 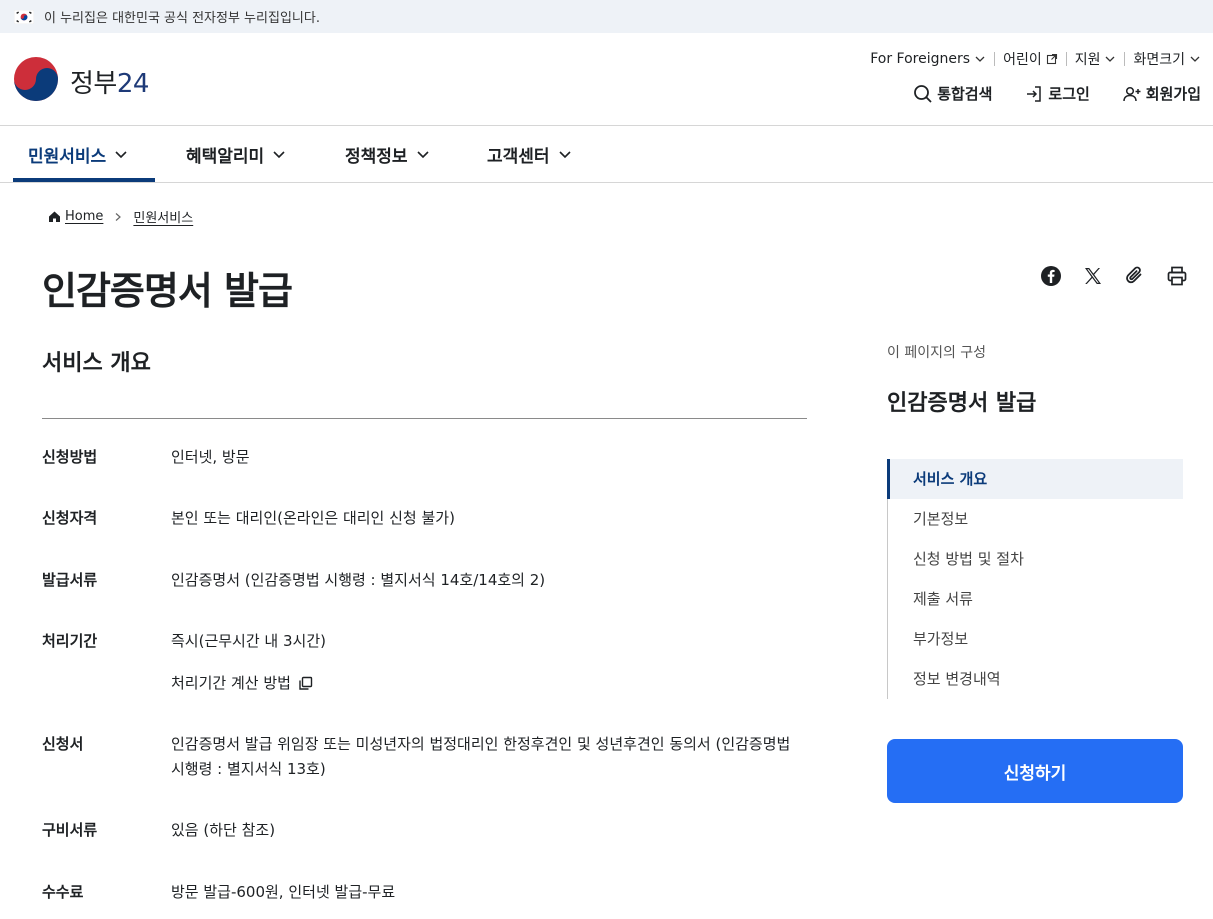 I want to click on info-label: 신청서, so click(x=63, y=744).